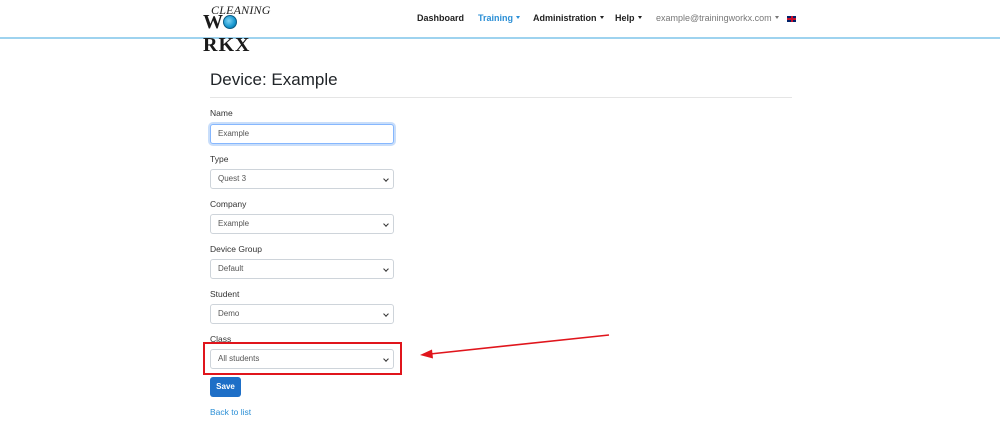 The image size is (1000, 443). What do you see at coordinates (234, 133) in the screenshot?
I see `name-input-value: Example` at bounding box center [234, 133].